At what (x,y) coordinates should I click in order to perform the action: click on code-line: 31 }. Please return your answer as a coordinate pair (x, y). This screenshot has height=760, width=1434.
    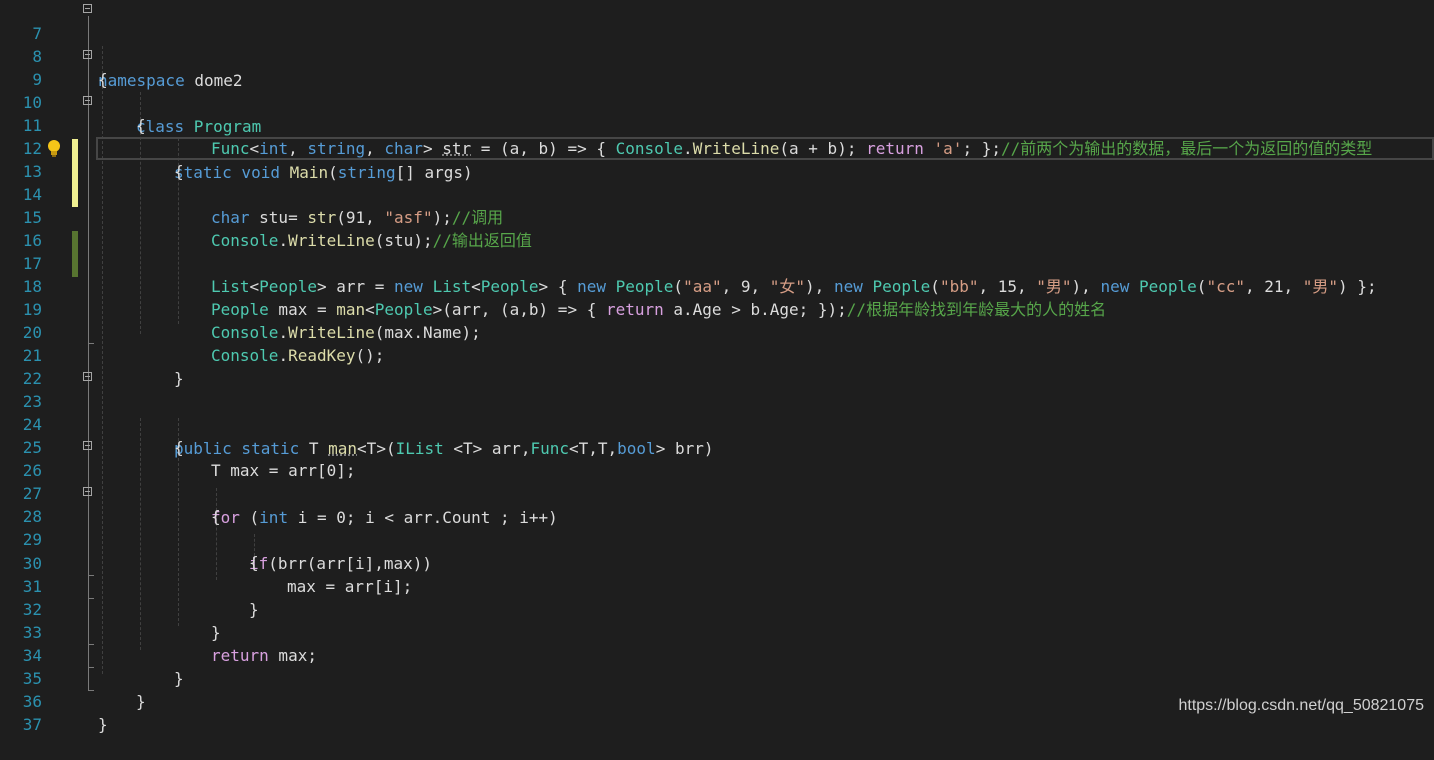
    Looking at the image, I should click on (717, 585).